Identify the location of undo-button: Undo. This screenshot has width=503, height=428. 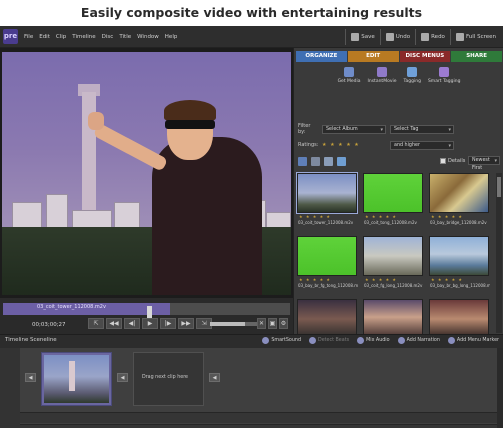
(397, 37).